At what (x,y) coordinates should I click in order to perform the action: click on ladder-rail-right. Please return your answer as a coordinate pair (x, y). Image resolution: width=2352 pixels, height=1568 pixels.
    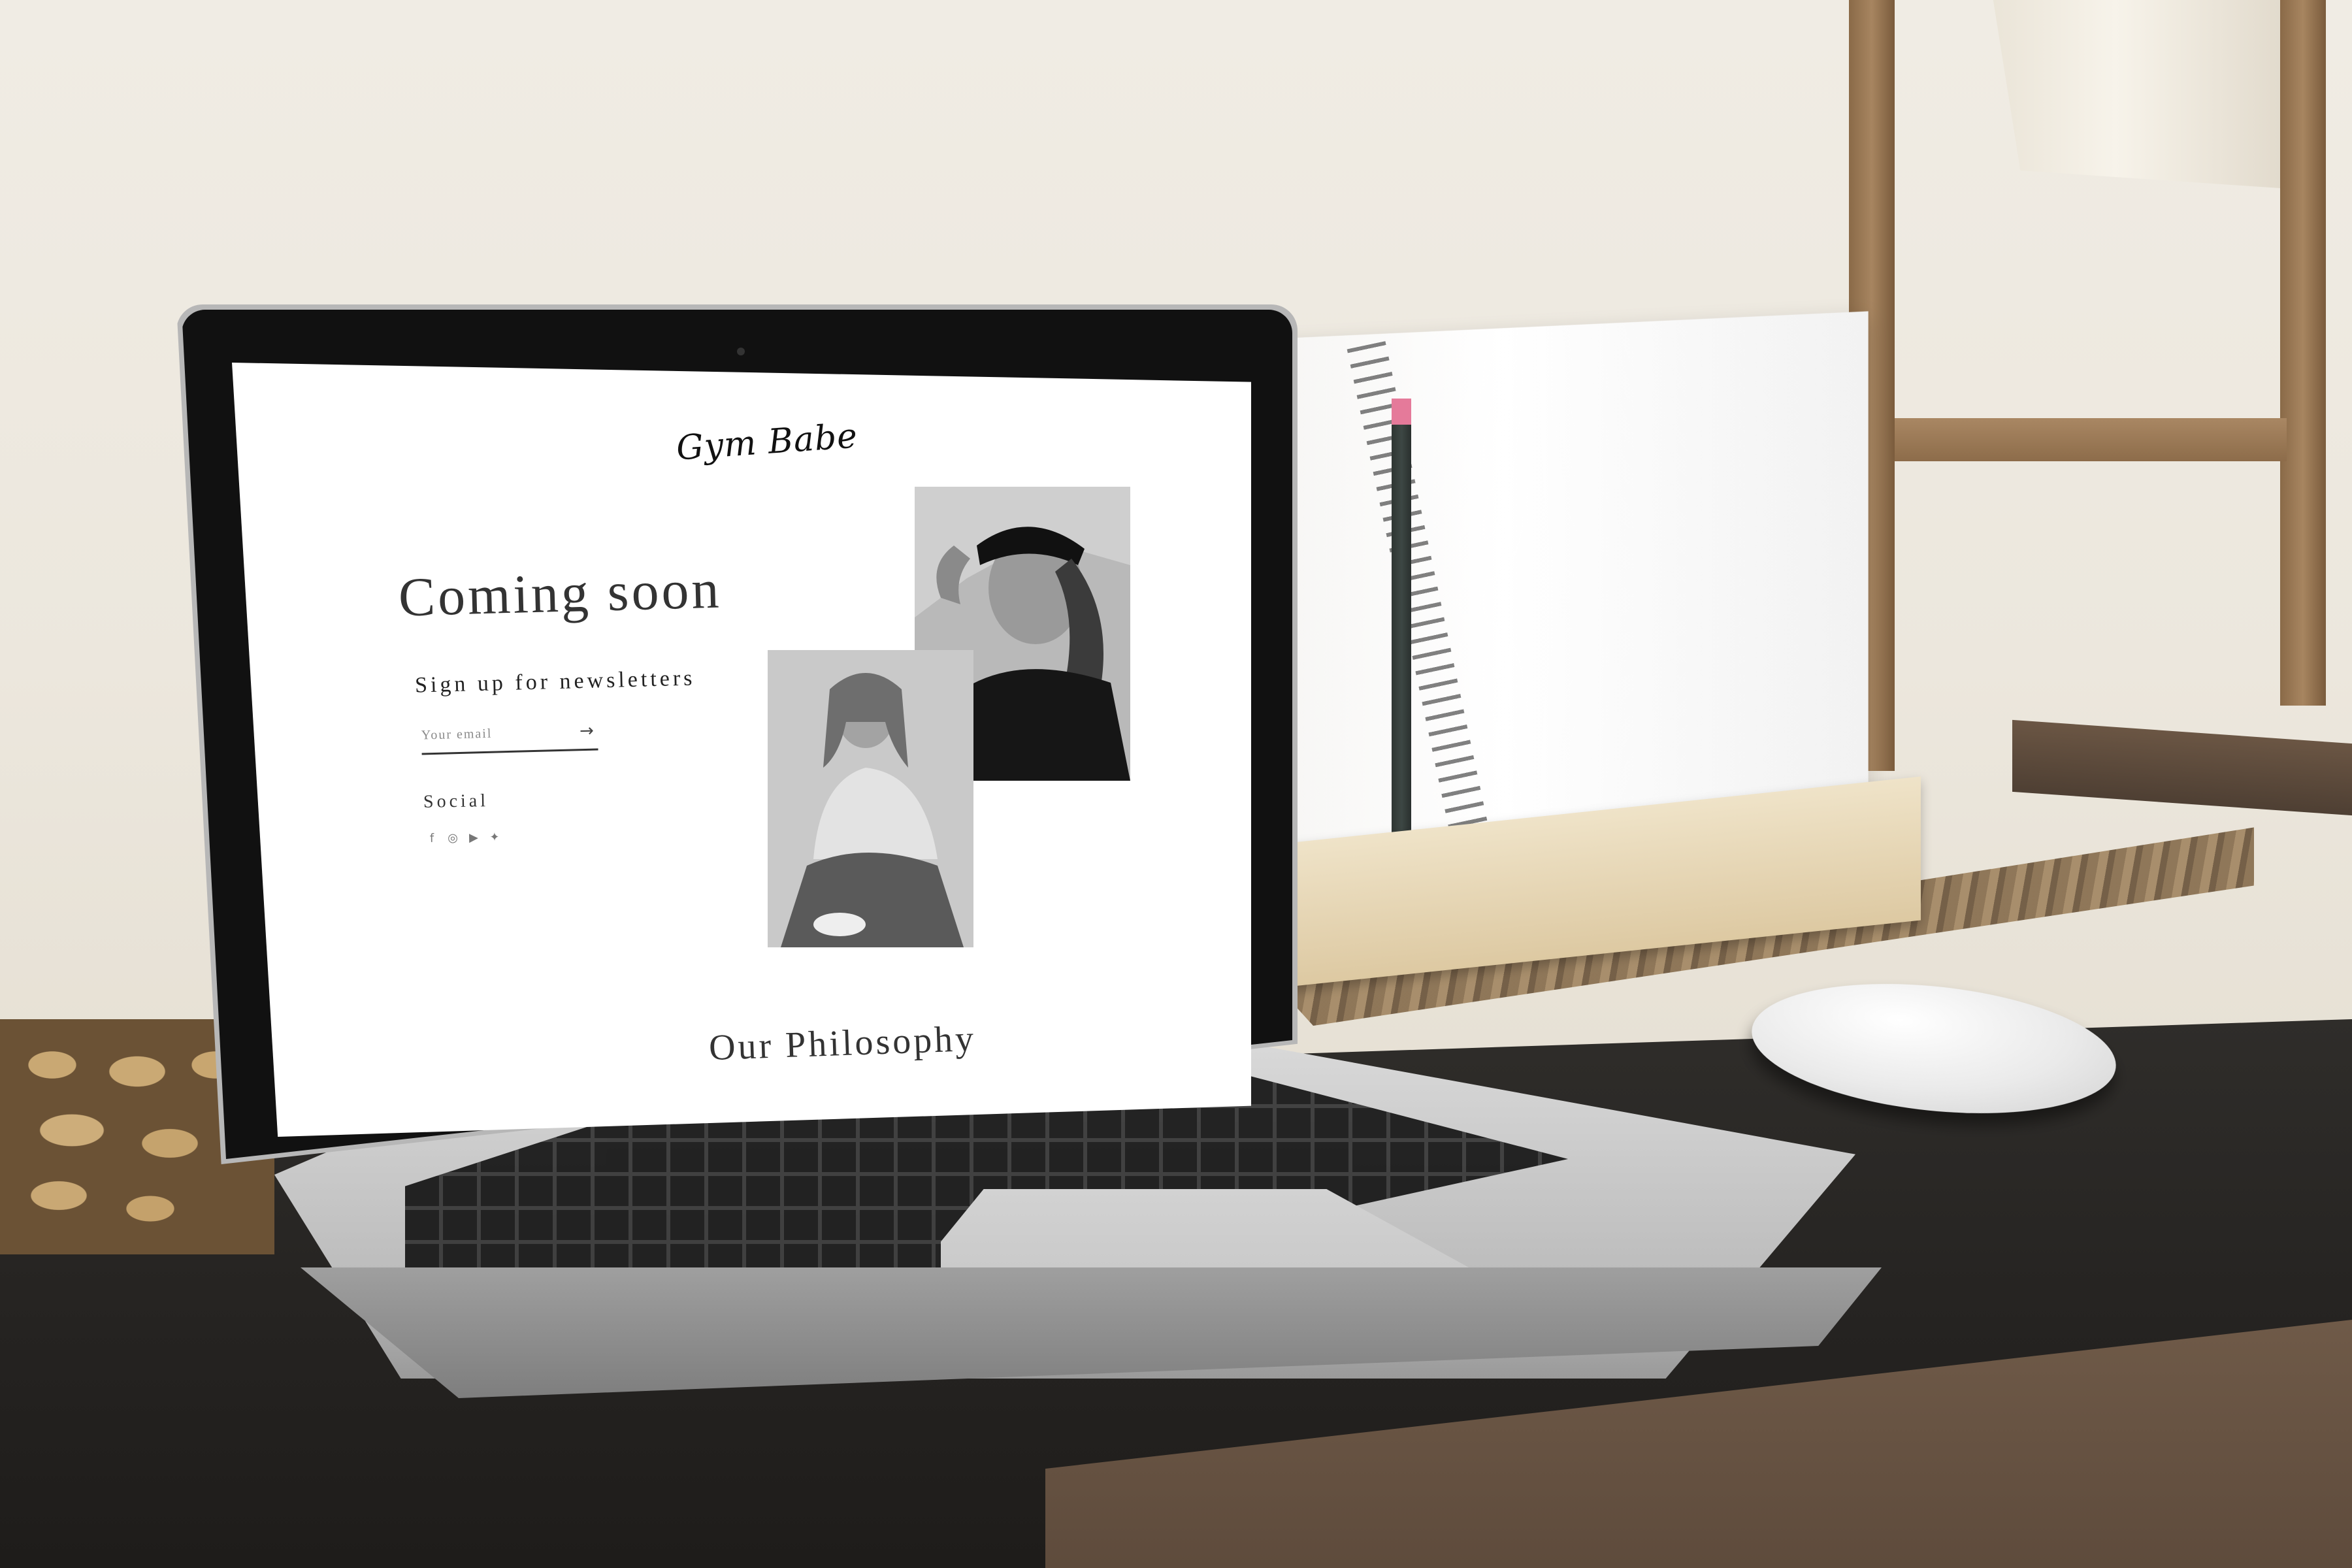
    Looking at the image, I should click on (2303, 353).